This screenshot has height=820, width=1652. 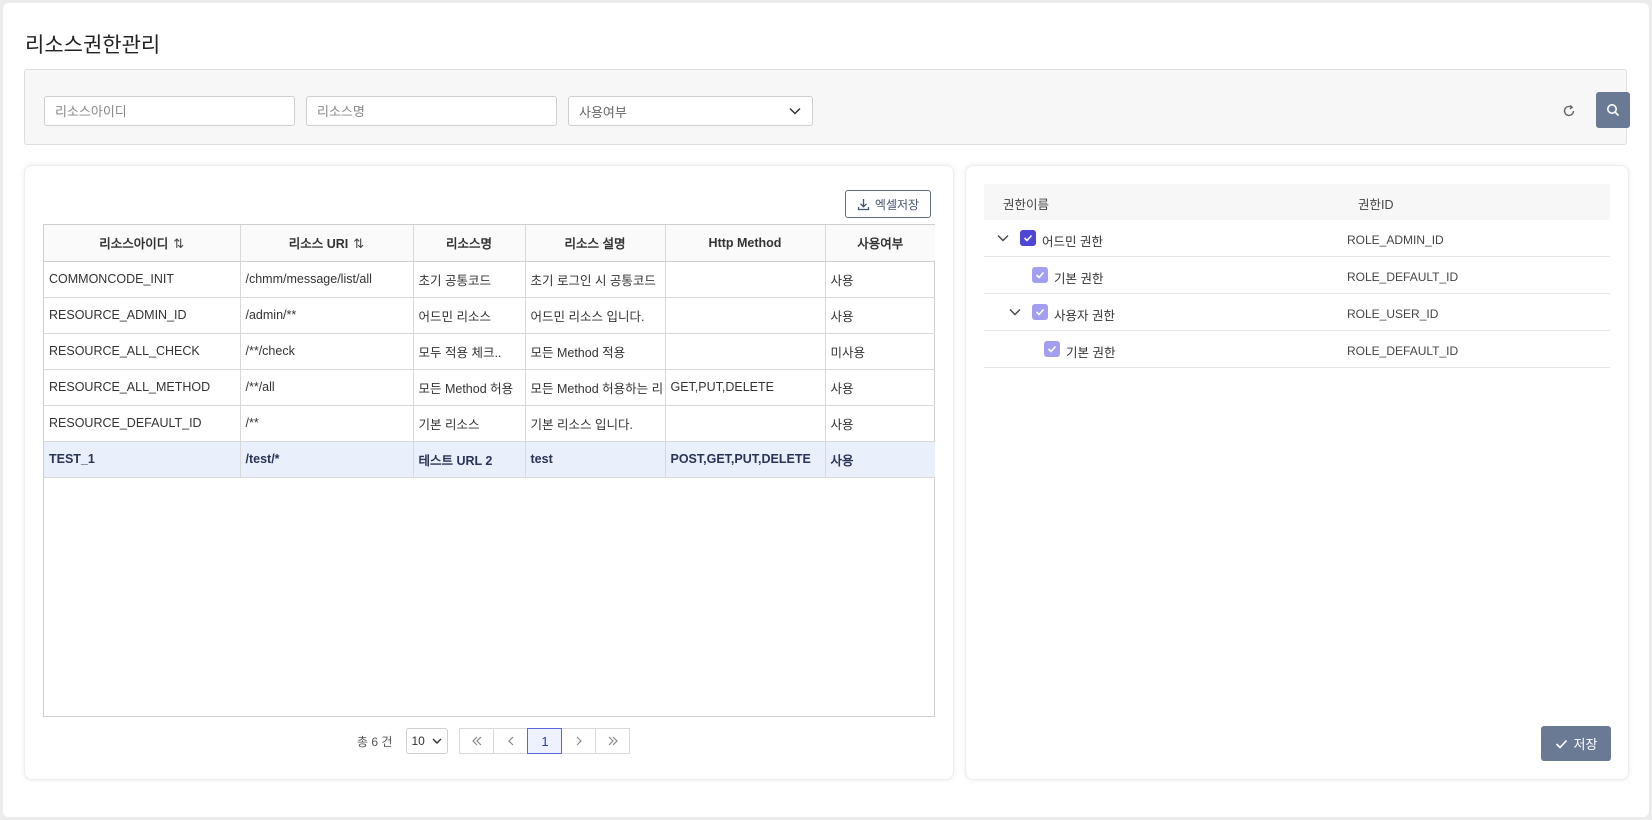 What do you see at coordinates (1084, 316) in the screenshot?
I see `tree-node-label: 사용자 권한` at bounding box center [1084, 316].